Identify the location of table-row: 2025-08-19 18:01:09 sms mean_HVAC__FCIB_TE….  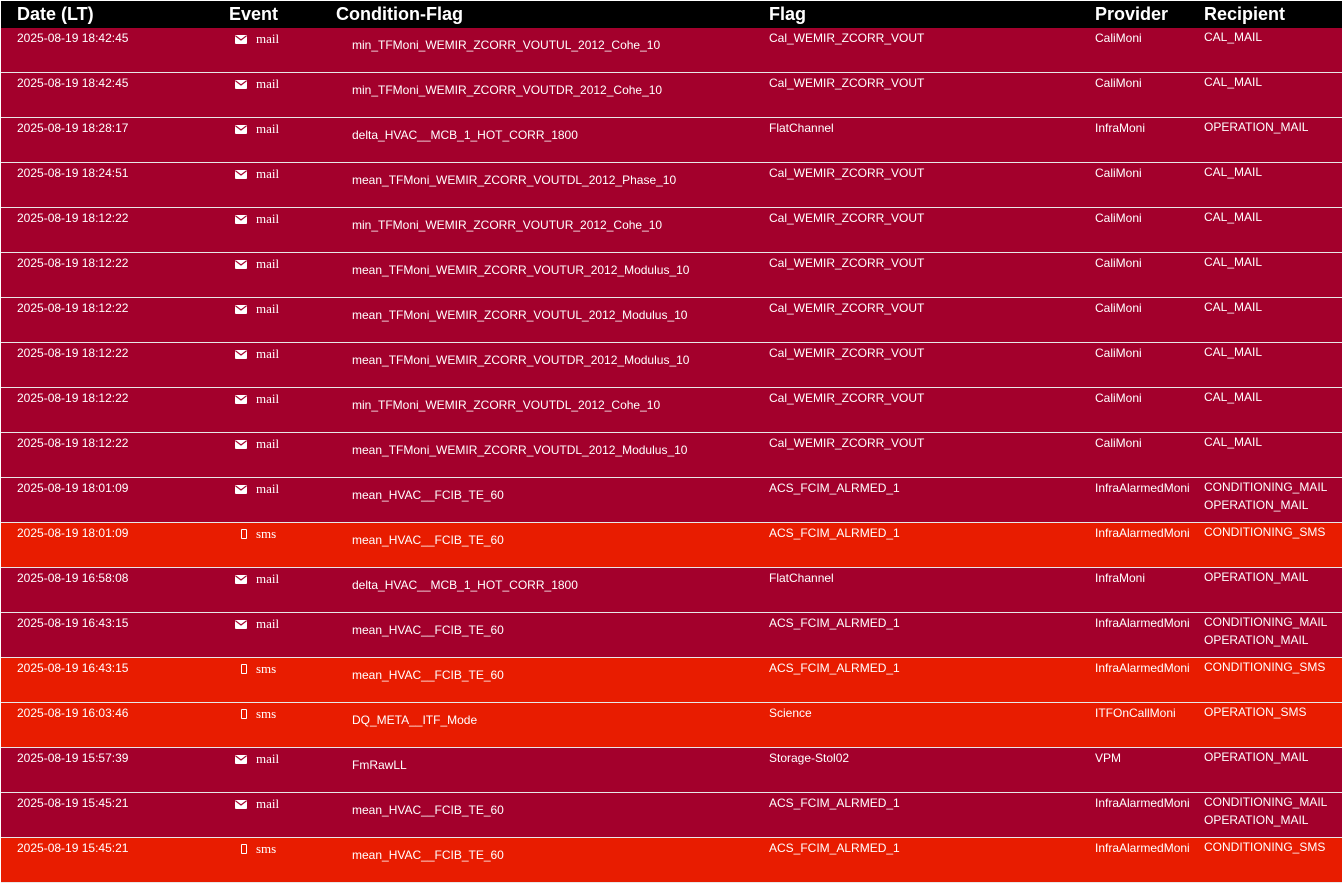
(671, 545).